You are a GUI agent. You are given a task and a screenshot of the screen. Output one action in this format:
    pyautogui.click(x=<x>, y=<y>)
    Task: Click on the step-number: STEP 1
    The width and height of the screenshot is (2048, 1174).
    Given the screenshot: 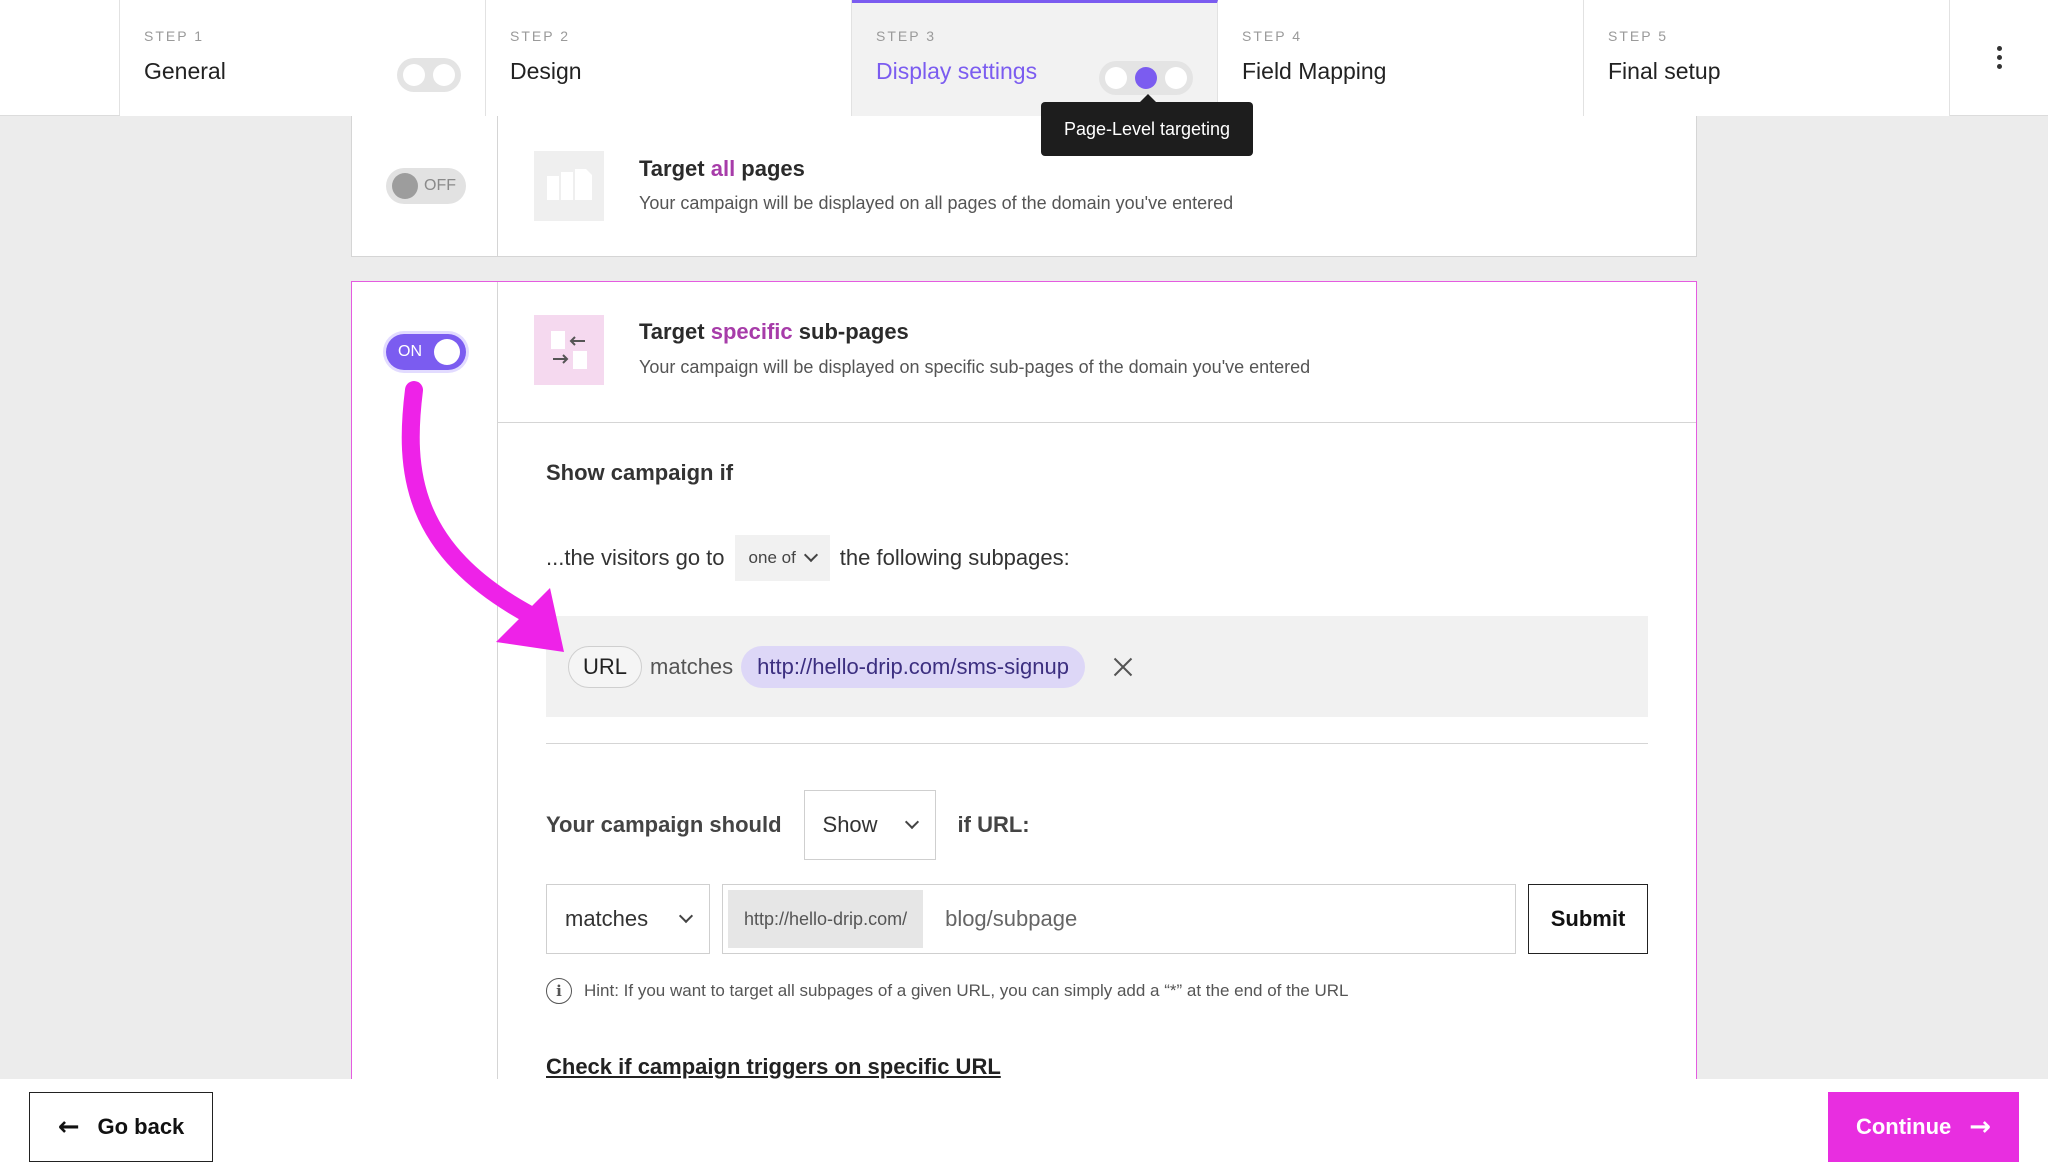 What is the action you would take?
    pyautogui.click(x=174, y=36)
    